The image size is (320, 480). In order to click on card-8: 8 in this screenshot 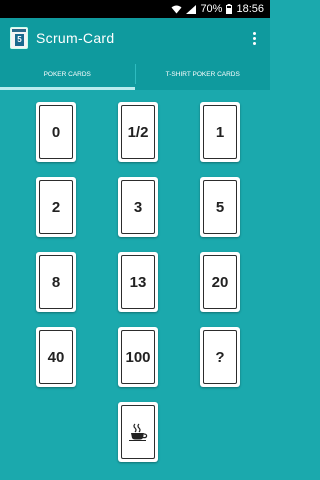, I will do `click(56, 282)`.